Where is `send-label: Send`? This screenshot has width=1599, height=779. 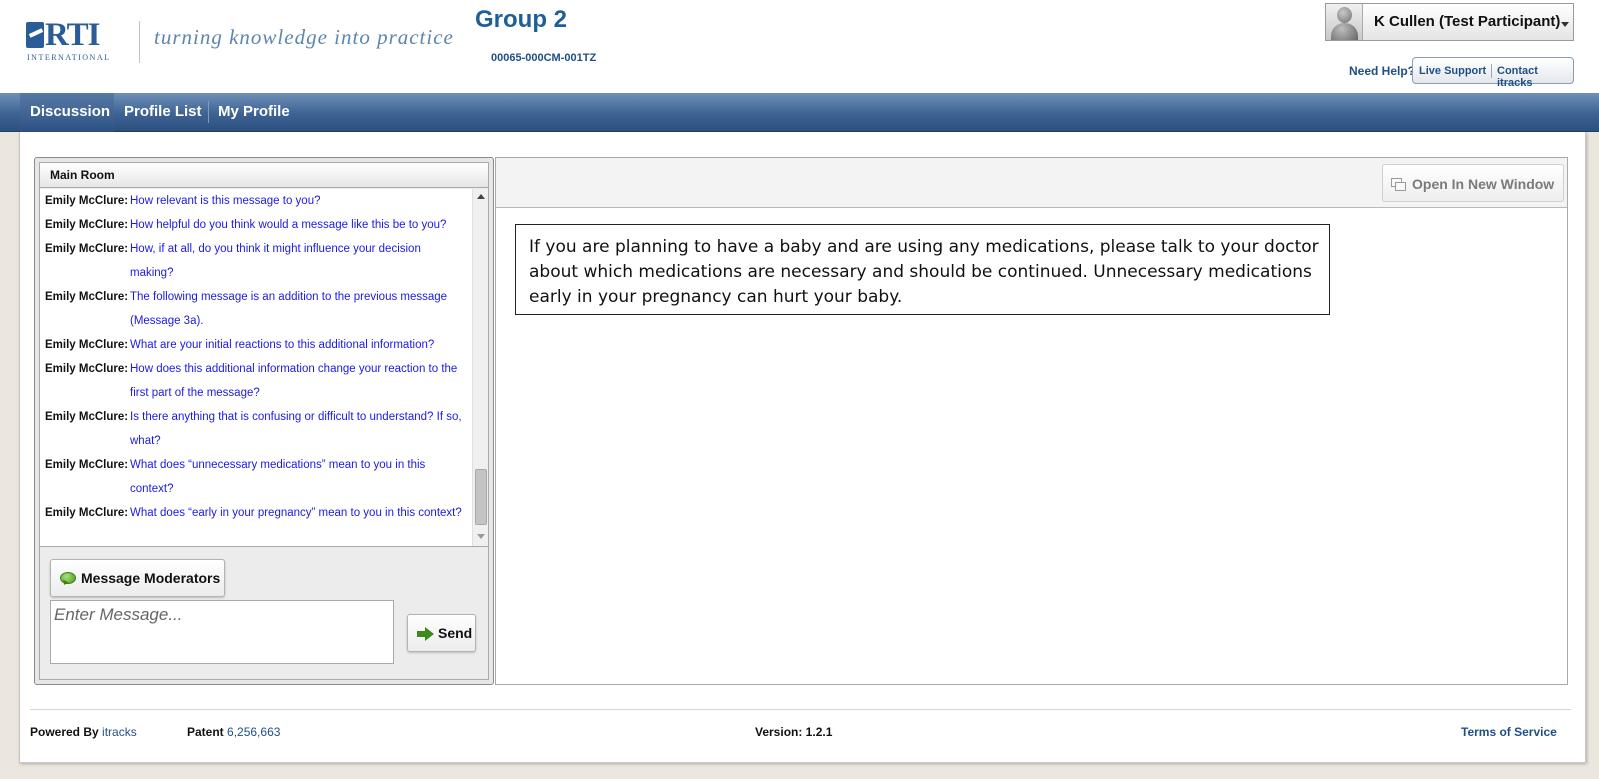
send-label: Send is located at coordinates (455, 633).